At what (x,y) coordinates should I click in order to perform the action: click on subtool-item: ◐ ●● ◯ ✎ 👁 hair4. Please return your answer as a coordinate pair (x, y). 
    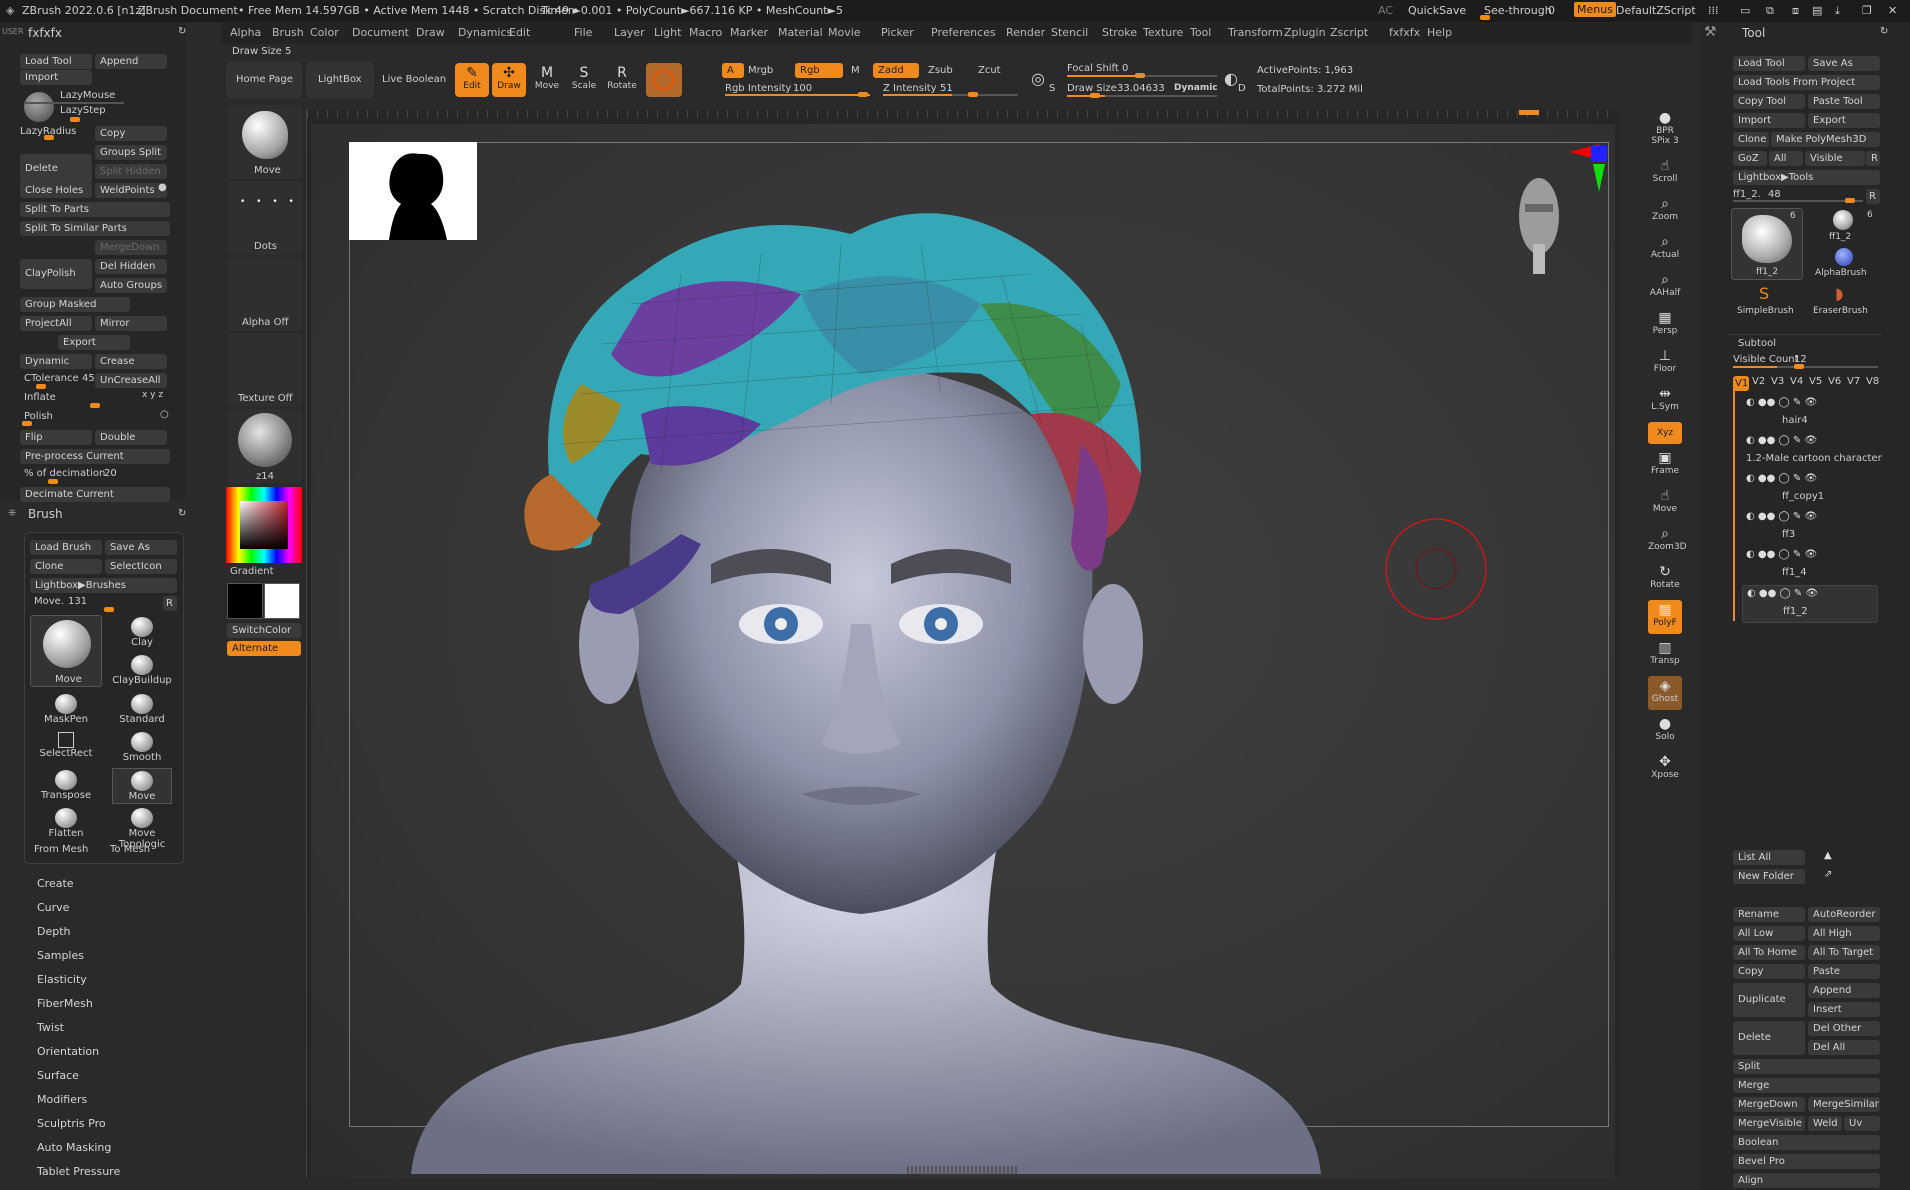
    Looking at the image, I should click on (1810, 414).